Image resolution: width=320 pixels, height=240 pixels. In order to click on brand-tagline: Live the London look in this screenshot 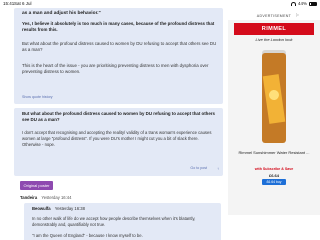, I will do `click(274, 39)`.